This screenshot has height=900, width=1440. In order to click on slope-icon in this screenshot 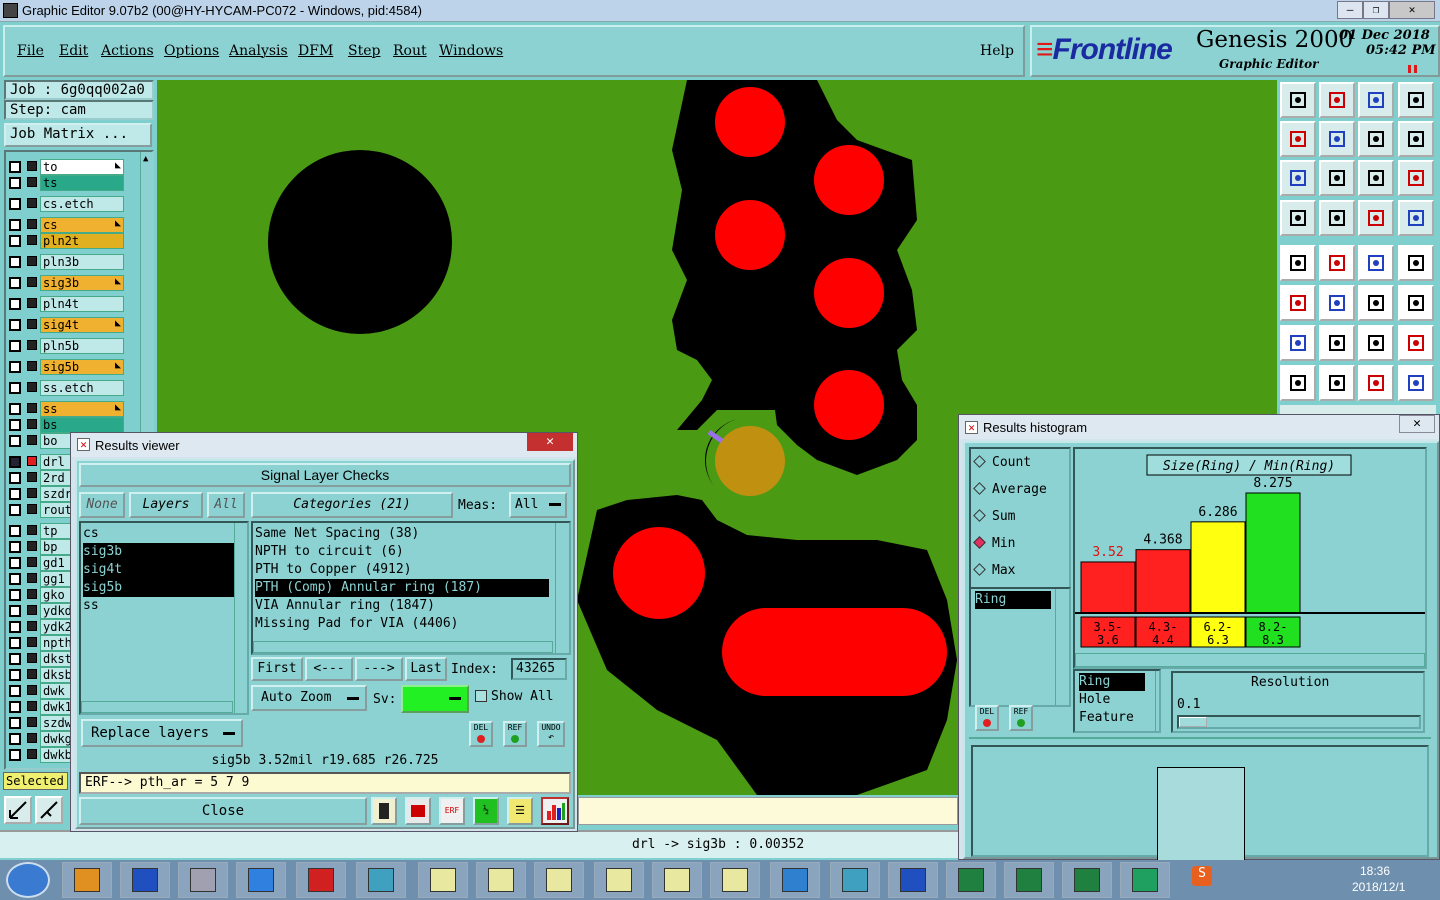, I will do `click(1337, 343)`.